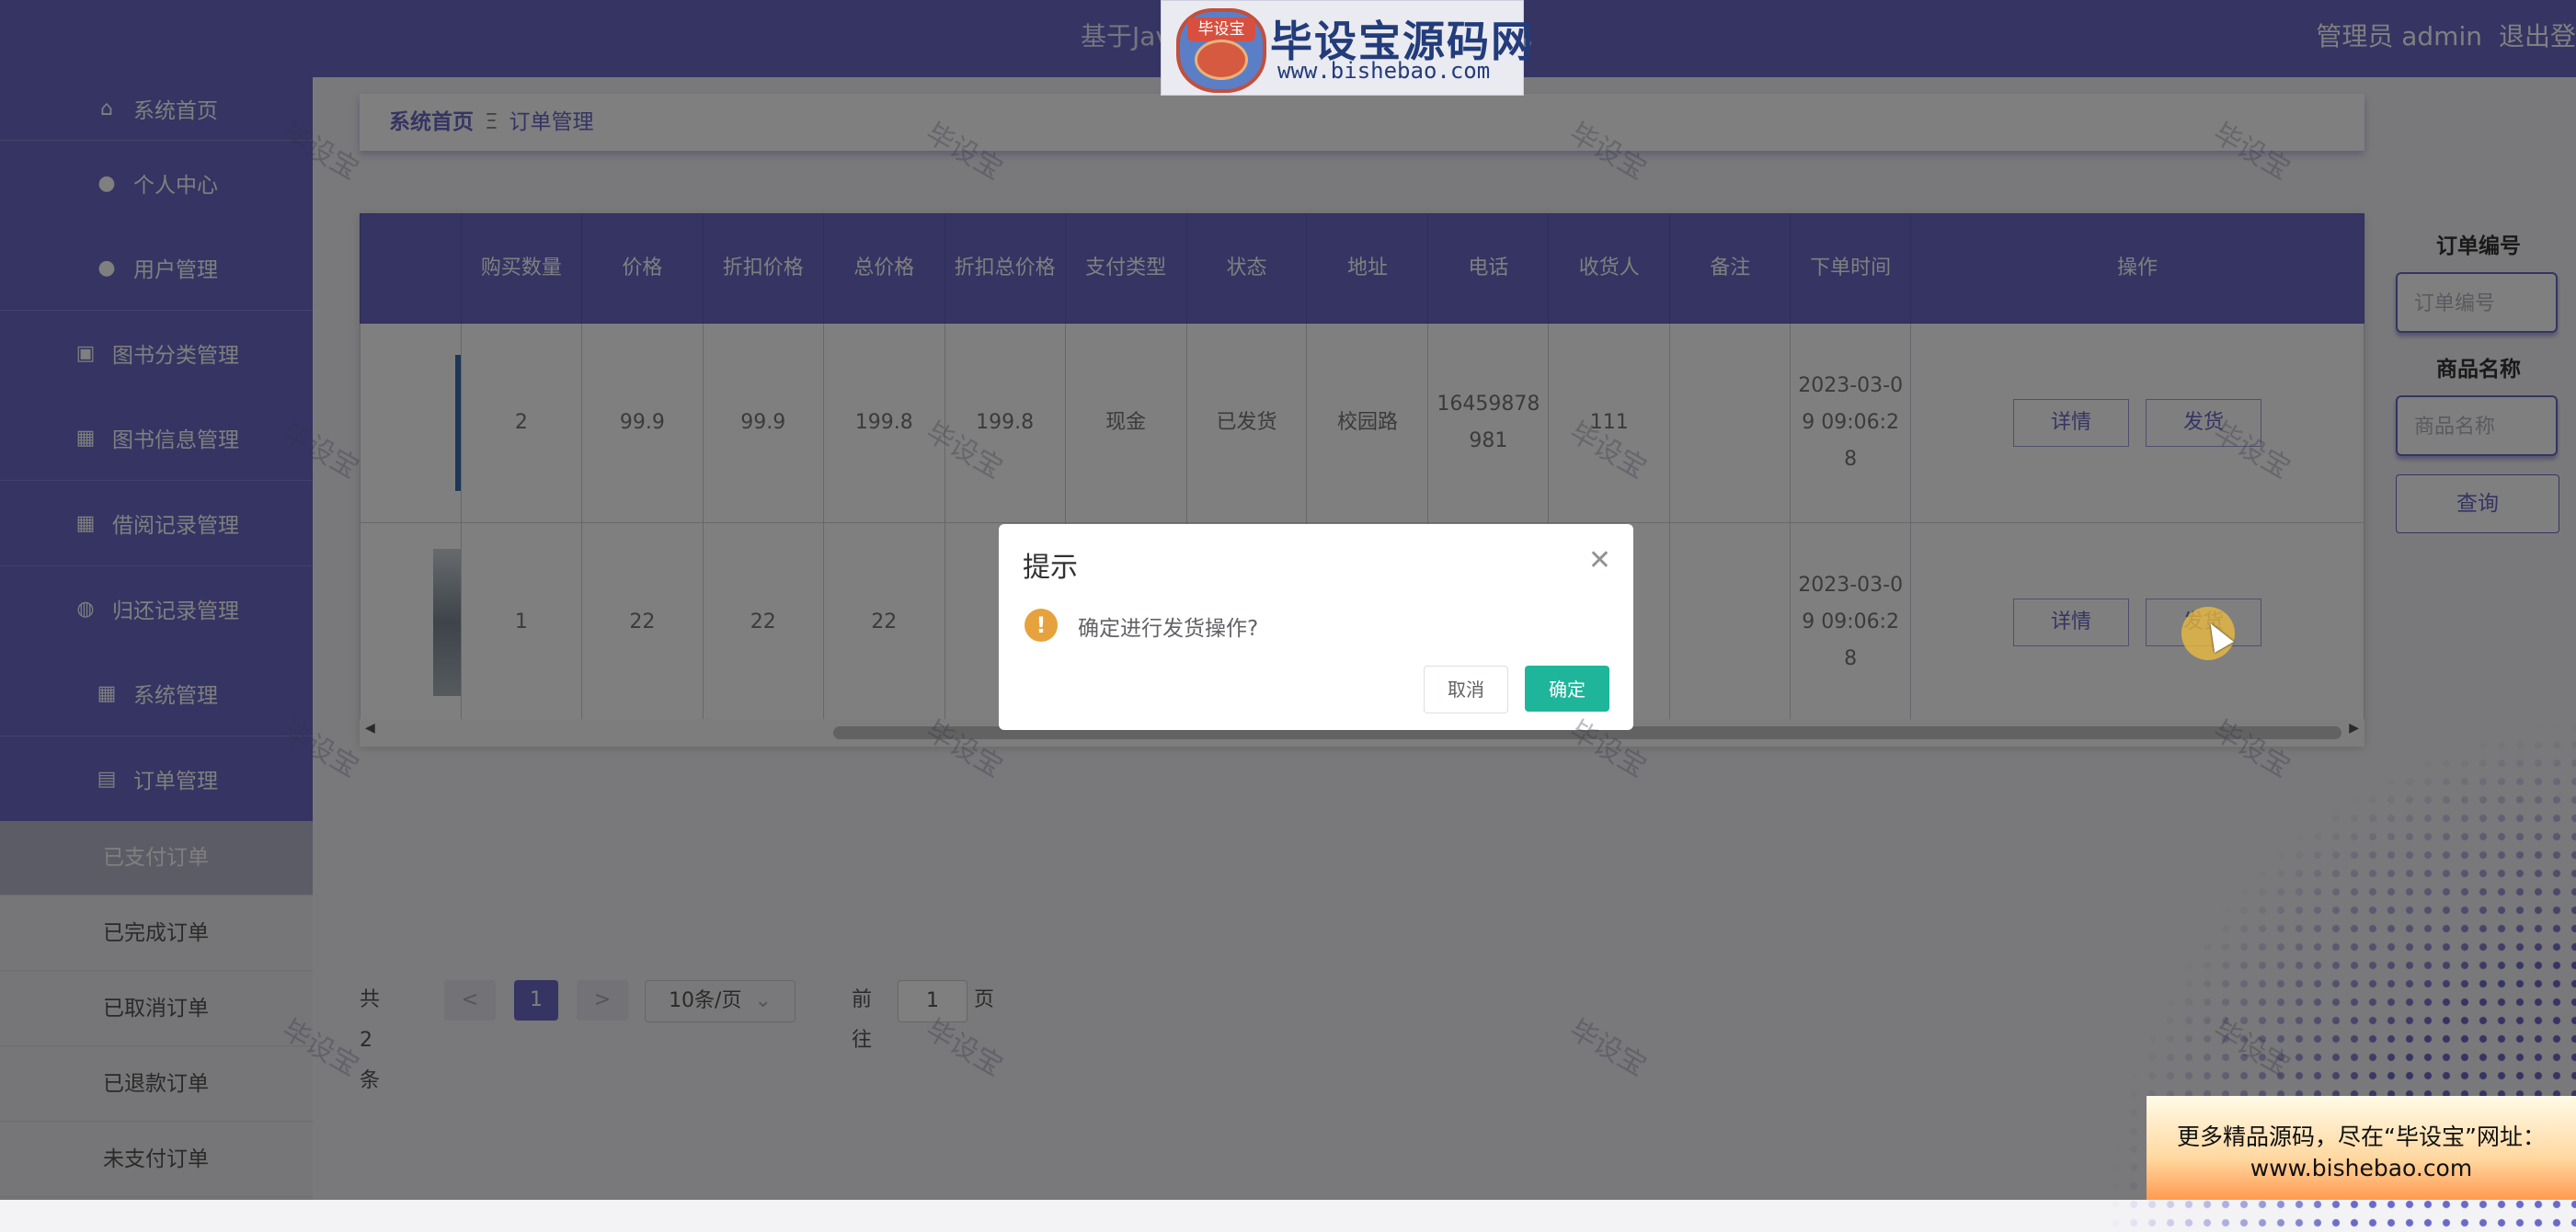 This screenshot has width=2576, height=1232. What do you see at coordinates (1042, 625) in the screenshot?
I see `warning-icon: !` at bounding box center [1042, 625].